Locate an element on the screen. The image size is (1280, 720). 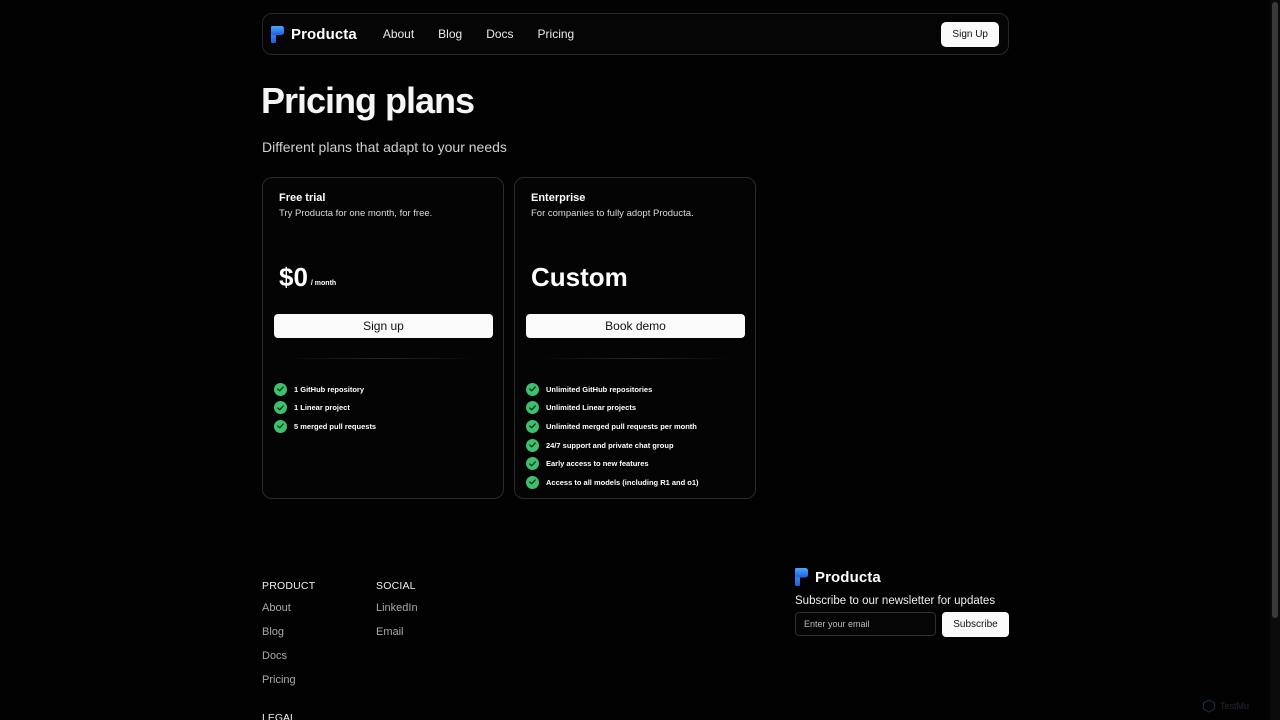
page-subtitle: Different plans that adapt to your needs is located at coordinates (384, 147).